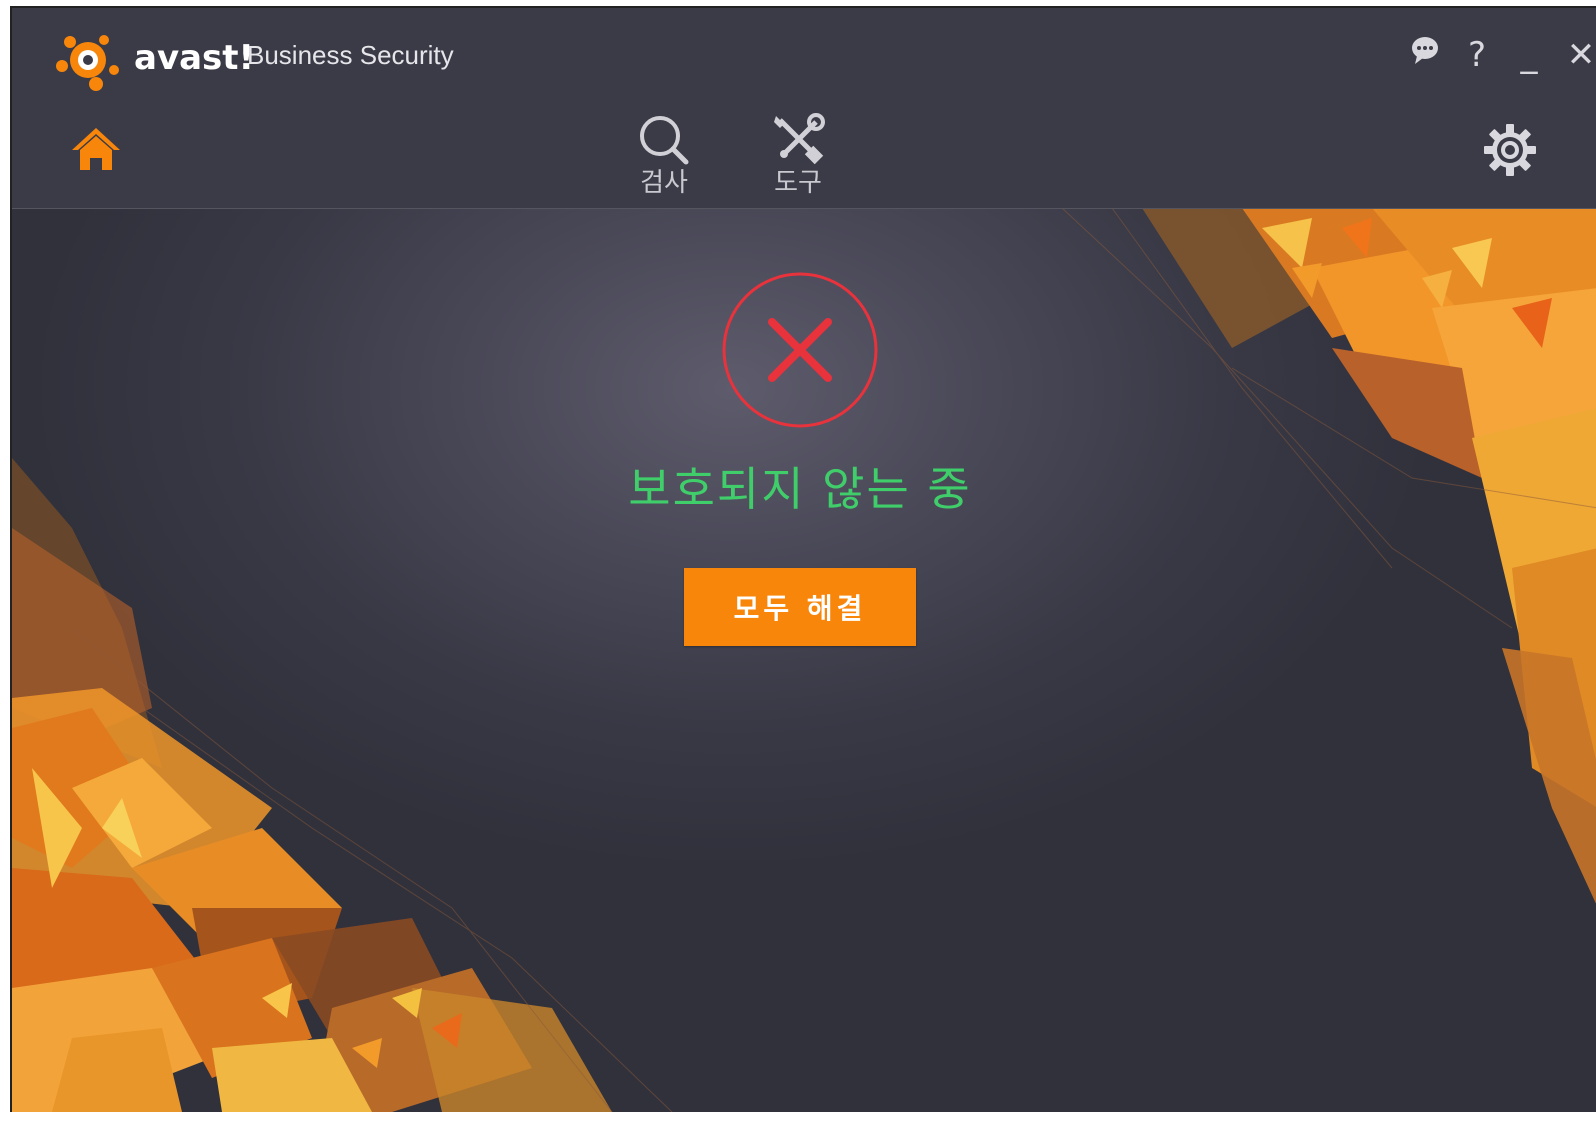 The width and height of the screenshot is (1596, 1128). I want to click on nav-tools: 도구, so click(798, 155).